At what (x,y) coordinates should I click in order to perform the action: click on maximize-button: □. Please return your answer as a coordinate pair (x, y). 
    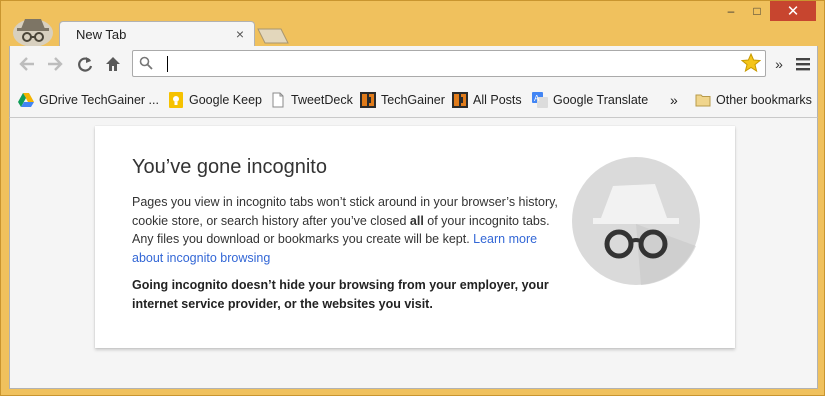
    Looking at the image, I should click on (757, 11).